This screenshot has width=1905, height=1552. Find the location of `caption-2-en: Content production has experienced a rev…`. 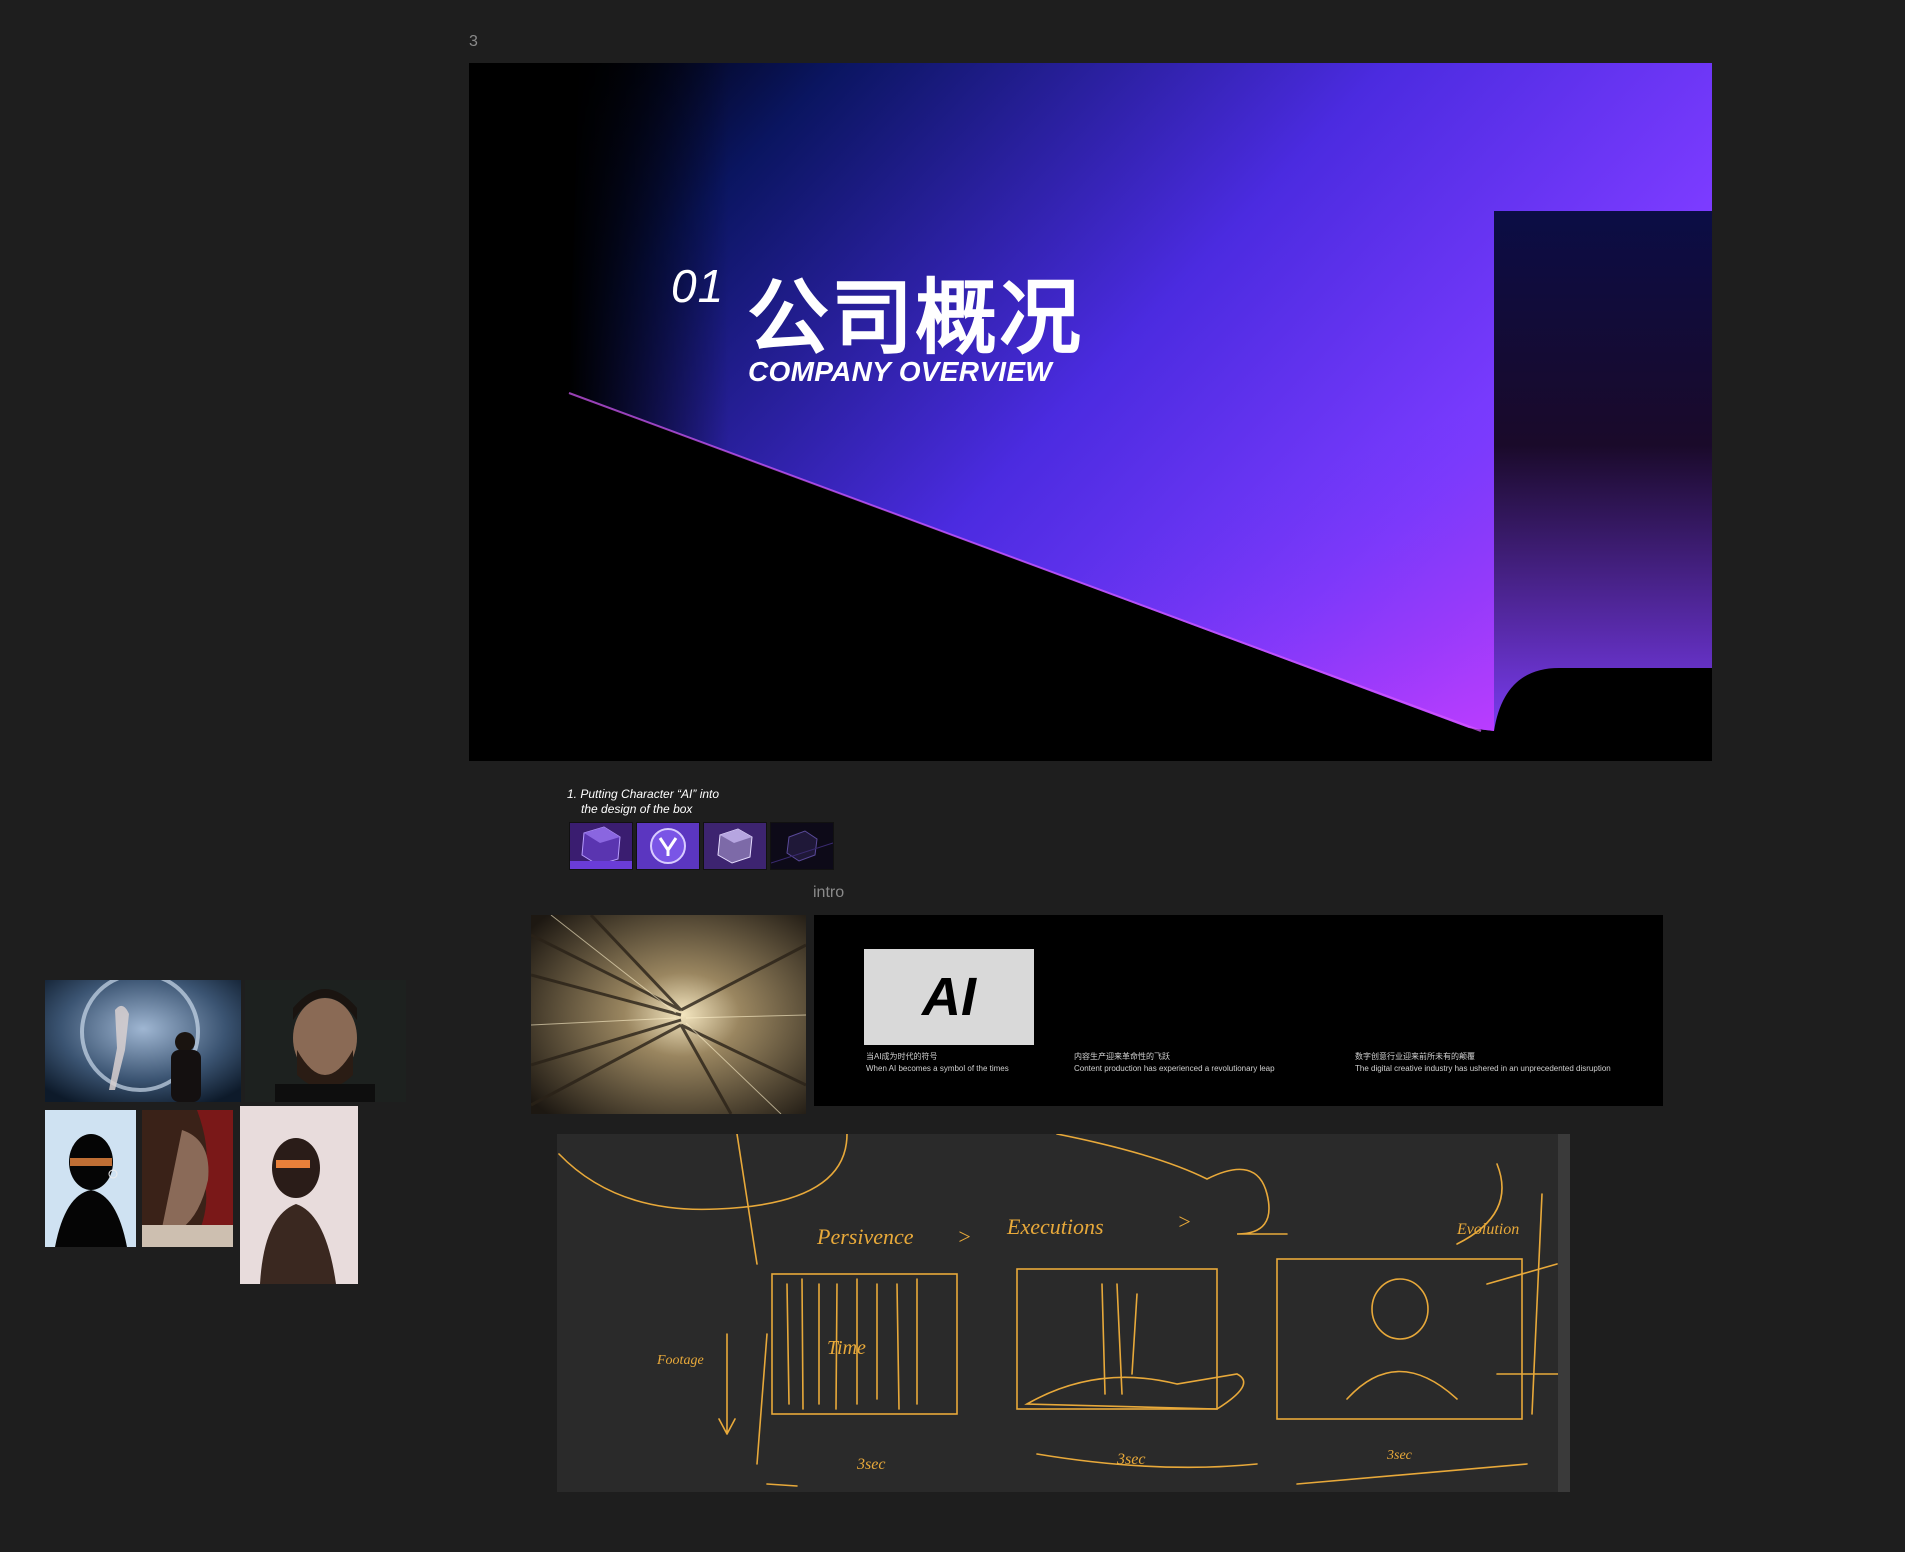

caption-2-en: Content production has experienced a rev… is located at coordinates (1174, 1068).